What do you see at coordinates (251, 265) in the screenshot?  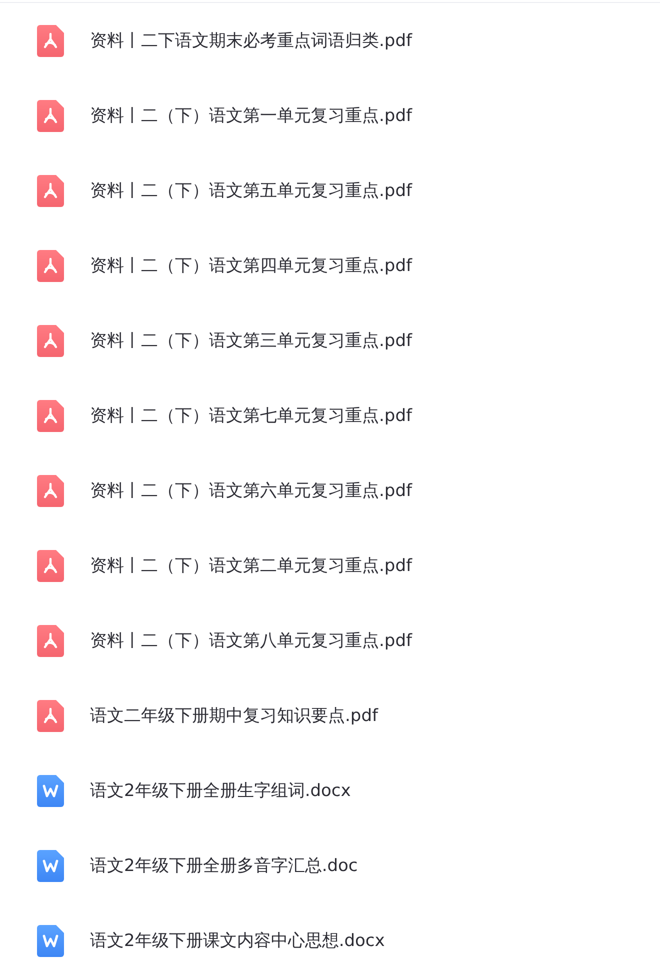 I see `file-name: 资料丨二（下）语文第四单元复习重点.pdf` at bounding box center [251, 265].